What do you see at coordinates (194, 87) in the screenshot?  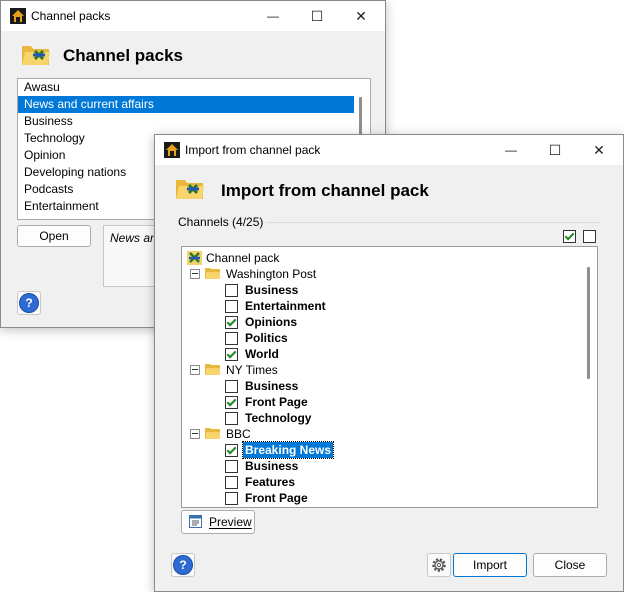 I see `channel-pack-list-item: Awasu` at bounding box center [194, 87].